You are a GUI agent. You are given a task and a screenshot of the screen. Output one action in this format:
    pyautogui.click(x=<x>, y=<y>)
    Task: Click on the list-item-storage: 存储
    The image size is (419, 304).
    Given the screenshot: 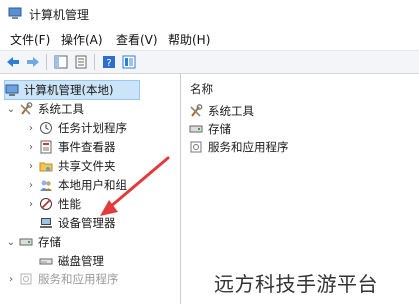 What is the action you would take?
    pyautogui.click(x=210, y=128)
    